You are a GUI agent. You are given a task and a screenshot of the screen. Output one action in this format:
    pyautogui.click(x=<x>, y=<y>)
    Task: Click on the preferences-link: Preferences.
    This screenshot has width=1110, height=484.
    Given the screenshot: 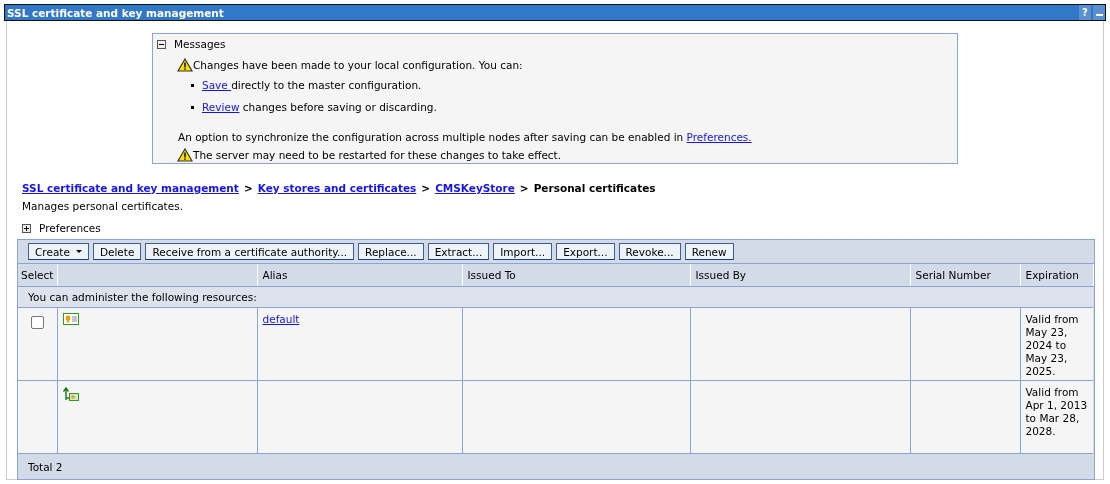 What is the action you would take?
    pyautogui.click(x=719, y=137)
    